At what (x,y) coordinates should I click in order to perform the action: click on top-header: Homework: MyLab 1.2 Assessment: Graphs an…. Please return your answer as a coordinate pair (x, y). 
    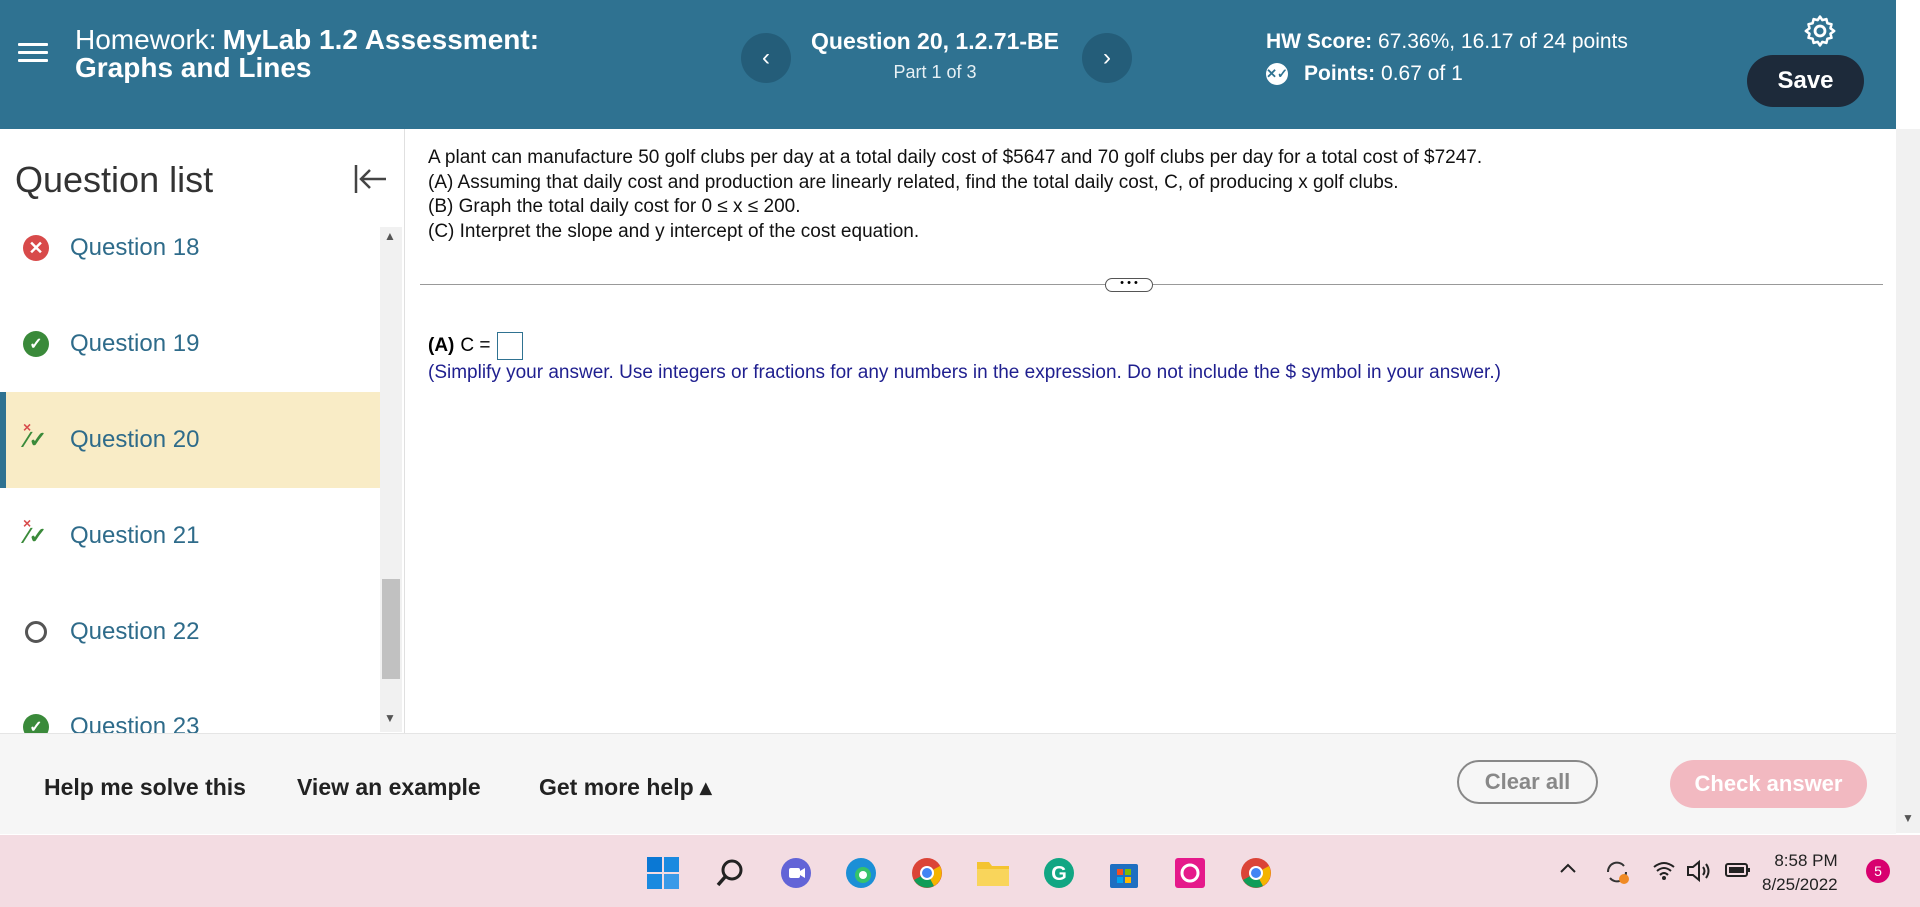
    Looking at the image, I should click on (948, 64).